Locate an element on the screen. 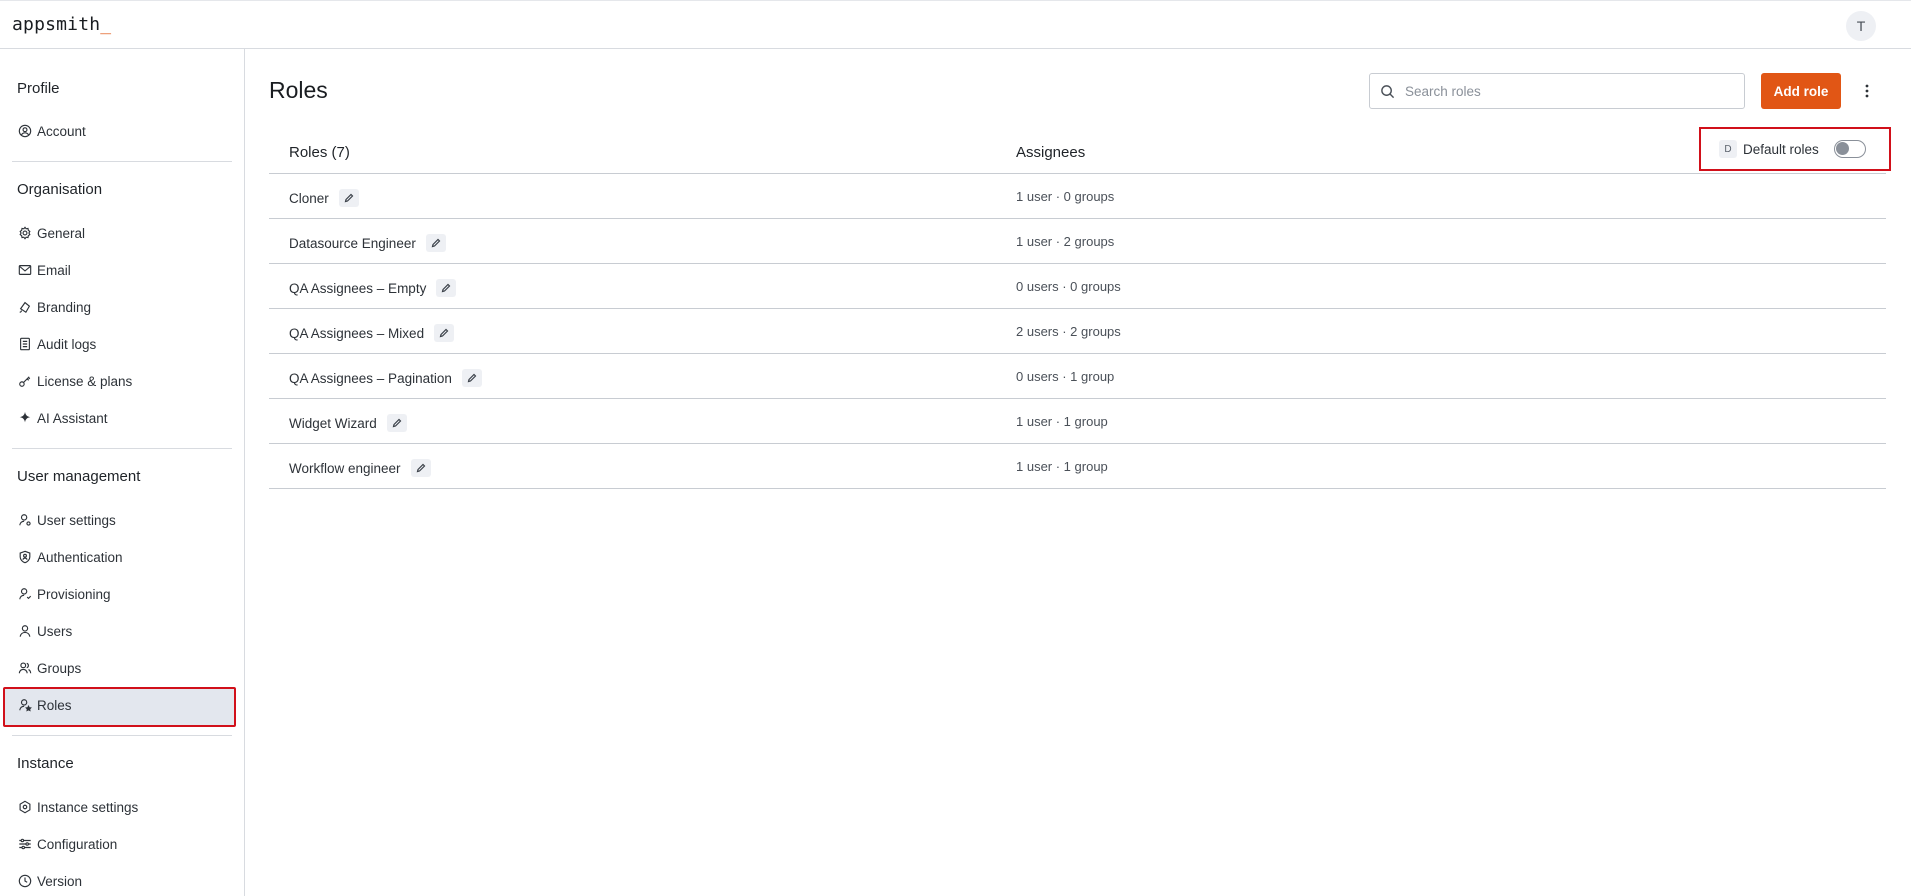 This screenshot has width=1911, height=896. role-name-text: QA Assignees – Mixed is located at coordinates (357, 333).